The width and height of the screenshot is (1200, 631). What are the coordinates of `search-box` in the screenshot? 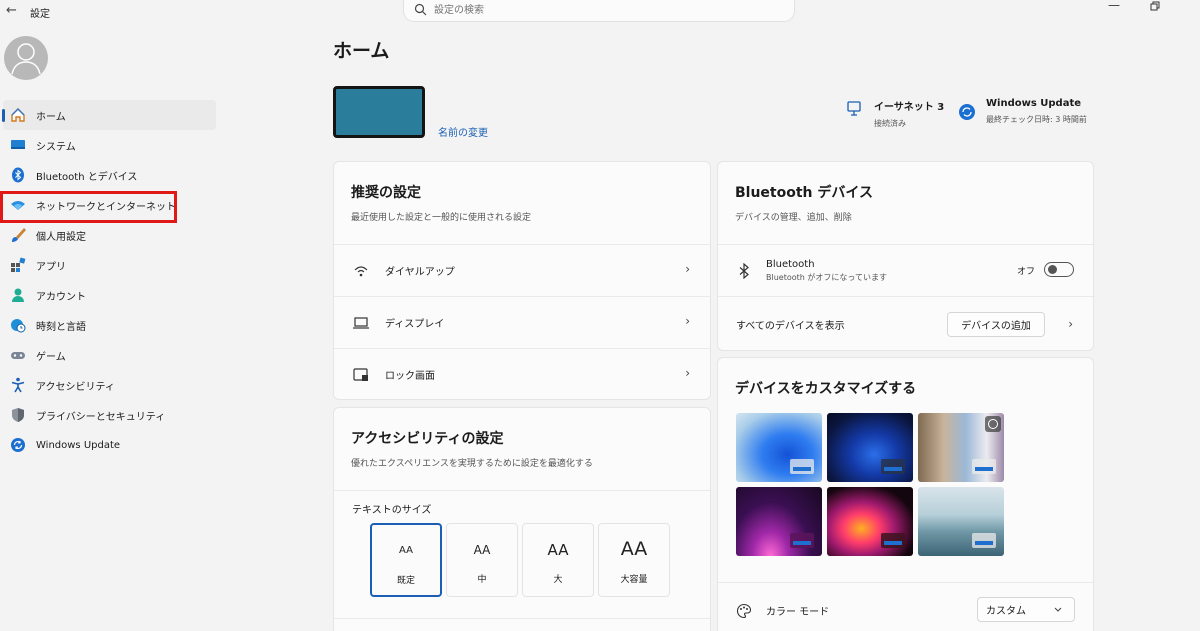 It's located at (599, 11).